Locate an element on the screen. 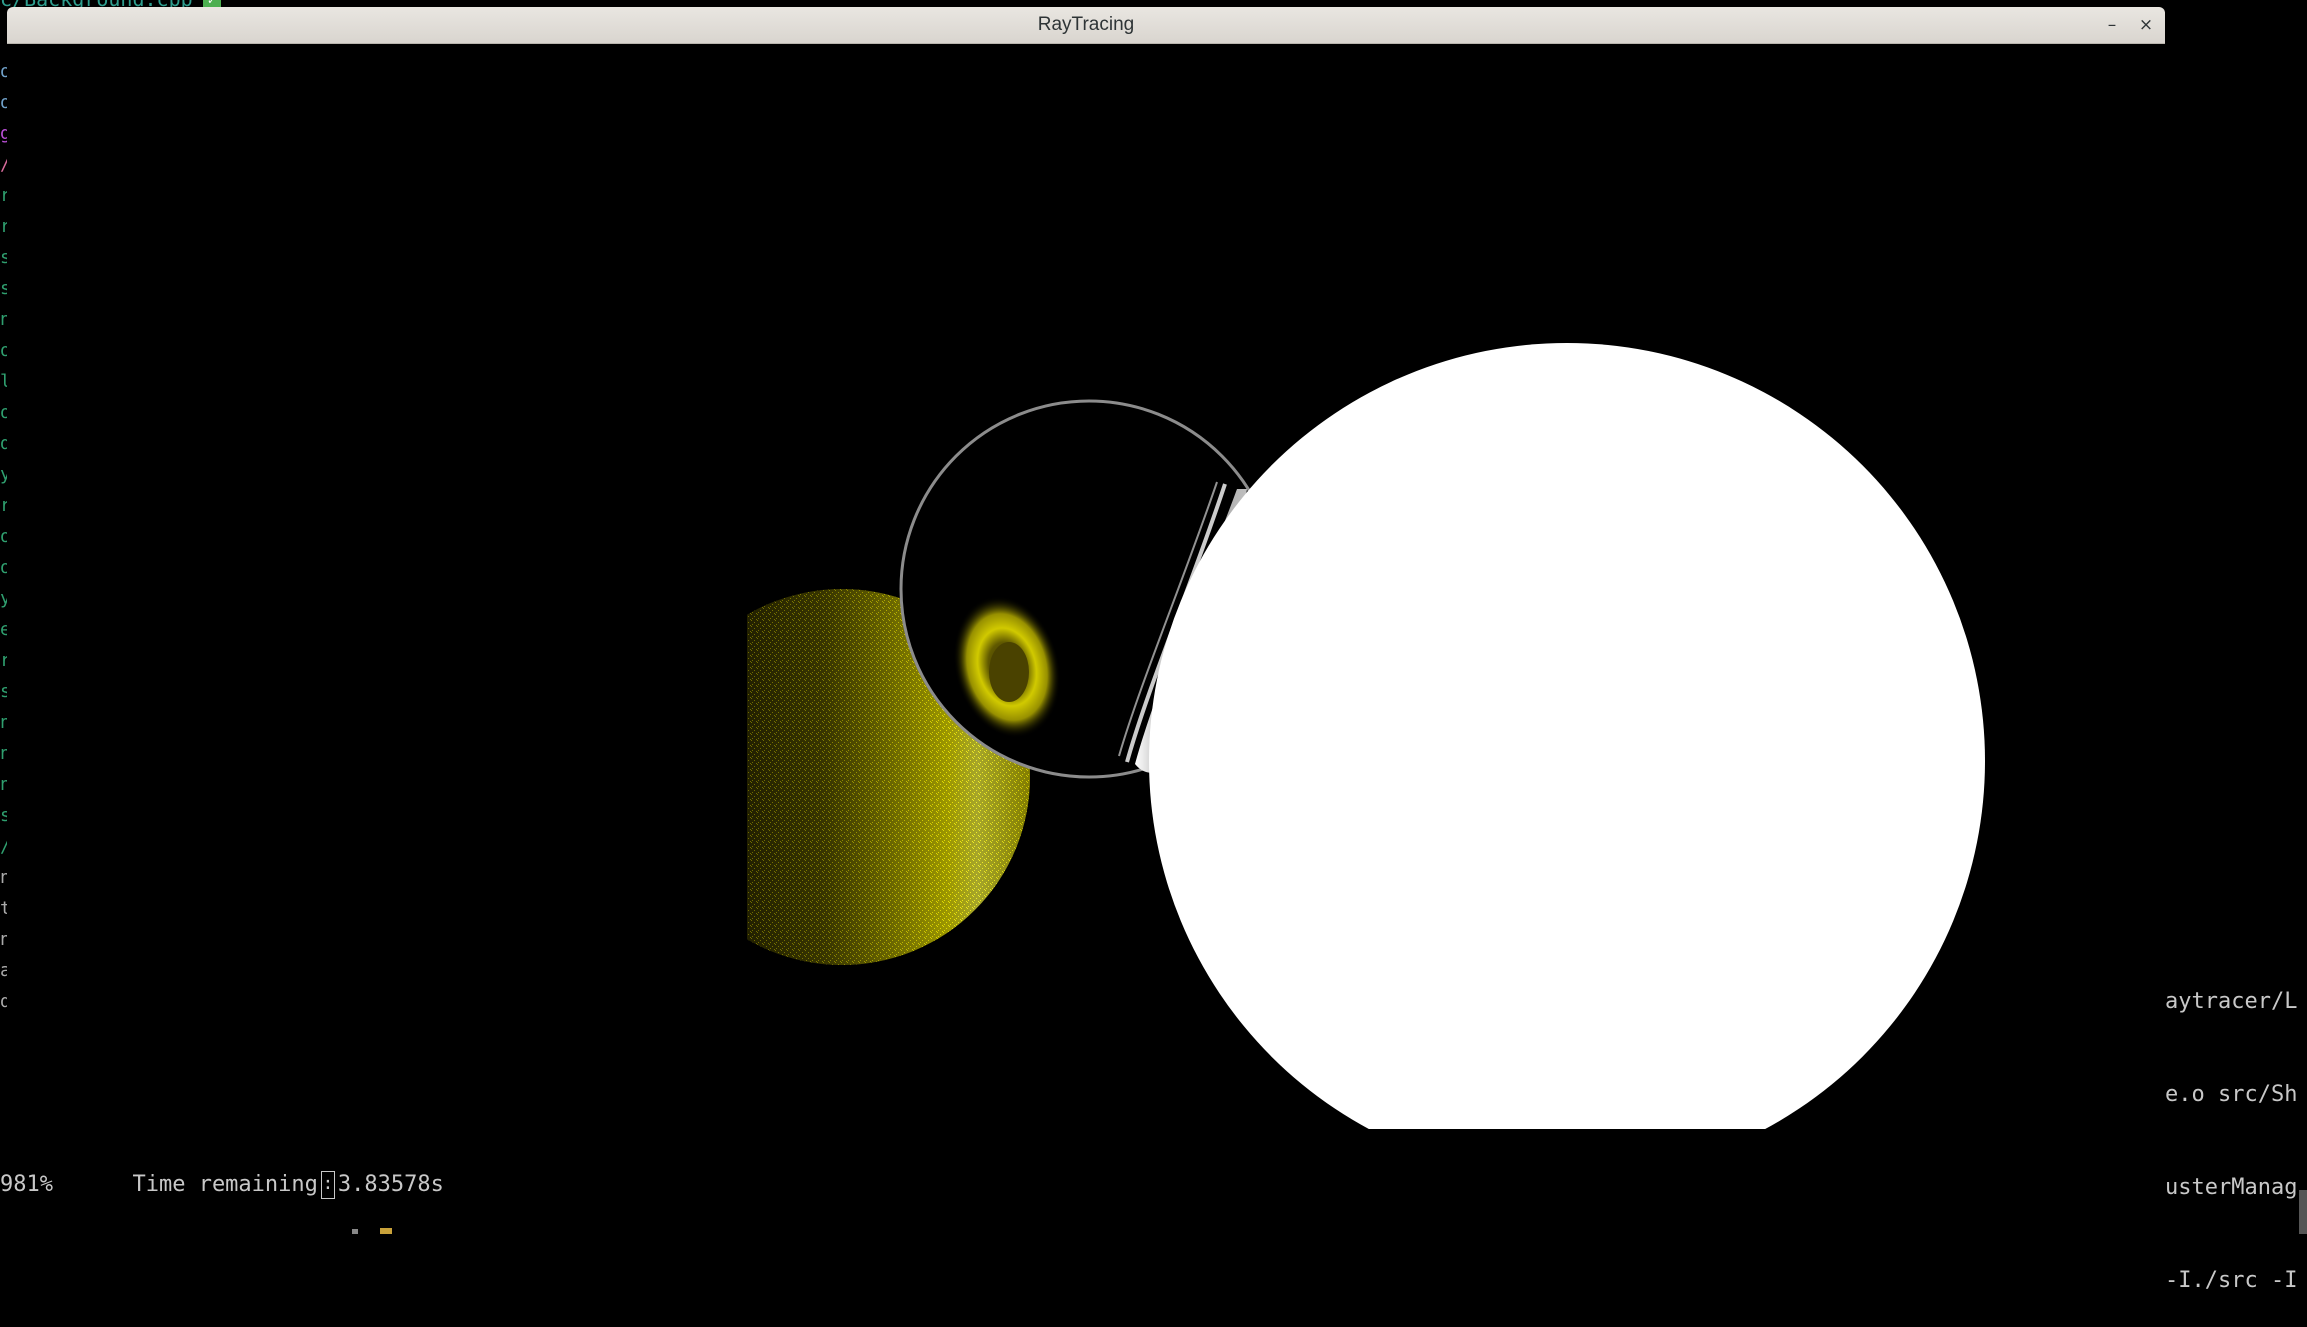 Image resolution: width=2307 pixels, height=1327 pixels. terminal-right-line: e.o src/Sh is located at coordinates (2231, 1094).